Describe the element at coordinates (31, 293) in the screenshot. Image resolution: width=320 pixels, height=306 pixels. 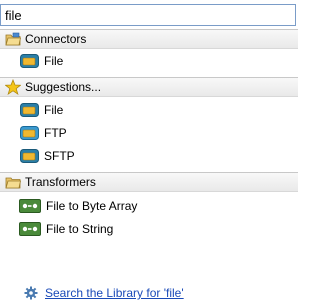
I see `gear-icon` at that location.